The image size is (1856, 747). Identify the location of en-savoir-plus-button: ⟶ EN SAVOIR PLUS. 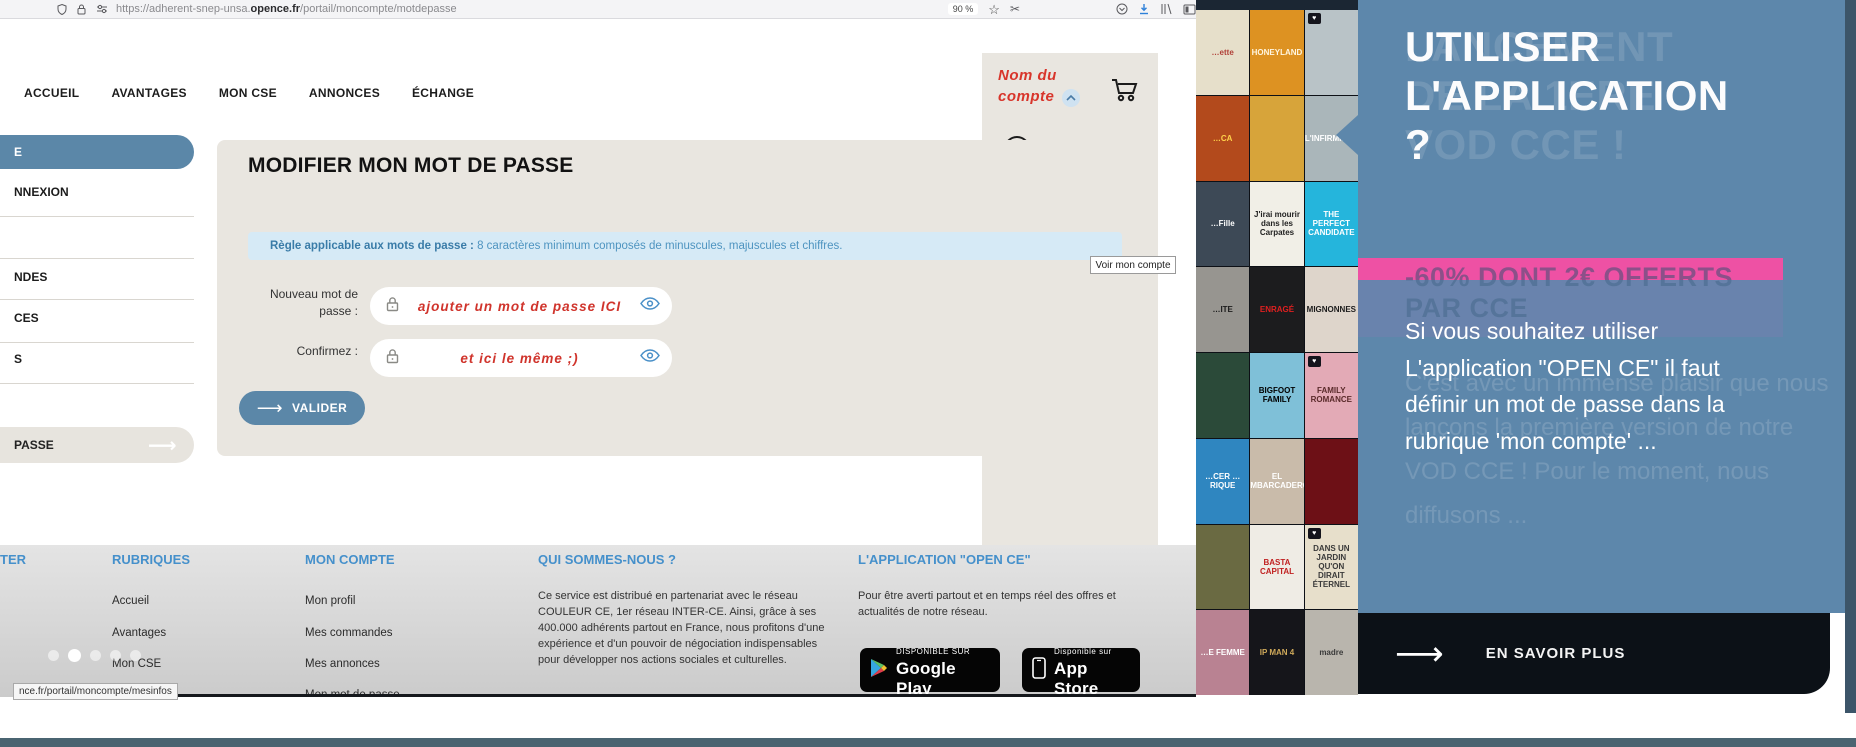
(1594, 653).